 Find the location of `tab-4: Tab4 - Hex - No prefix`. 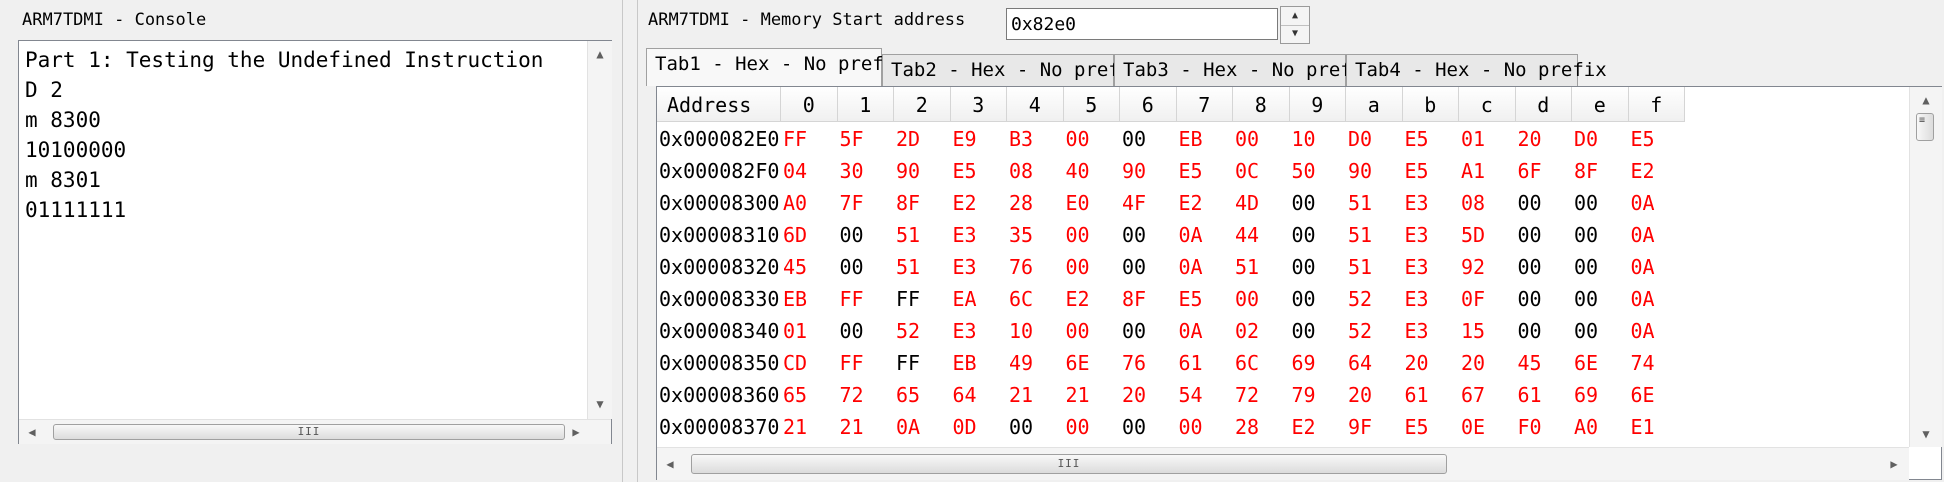

tab-4: Tab4 - Hex - No prefix is located at coordinates (1476, 70).